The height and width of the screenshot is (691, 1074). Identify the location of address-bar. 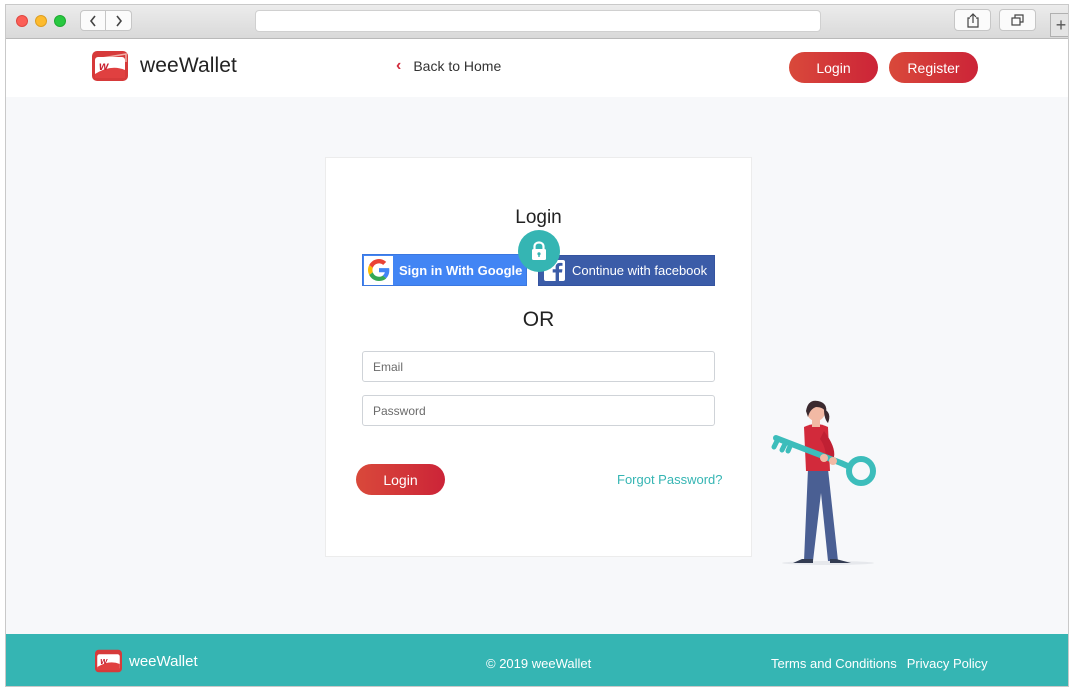
(538, 21).